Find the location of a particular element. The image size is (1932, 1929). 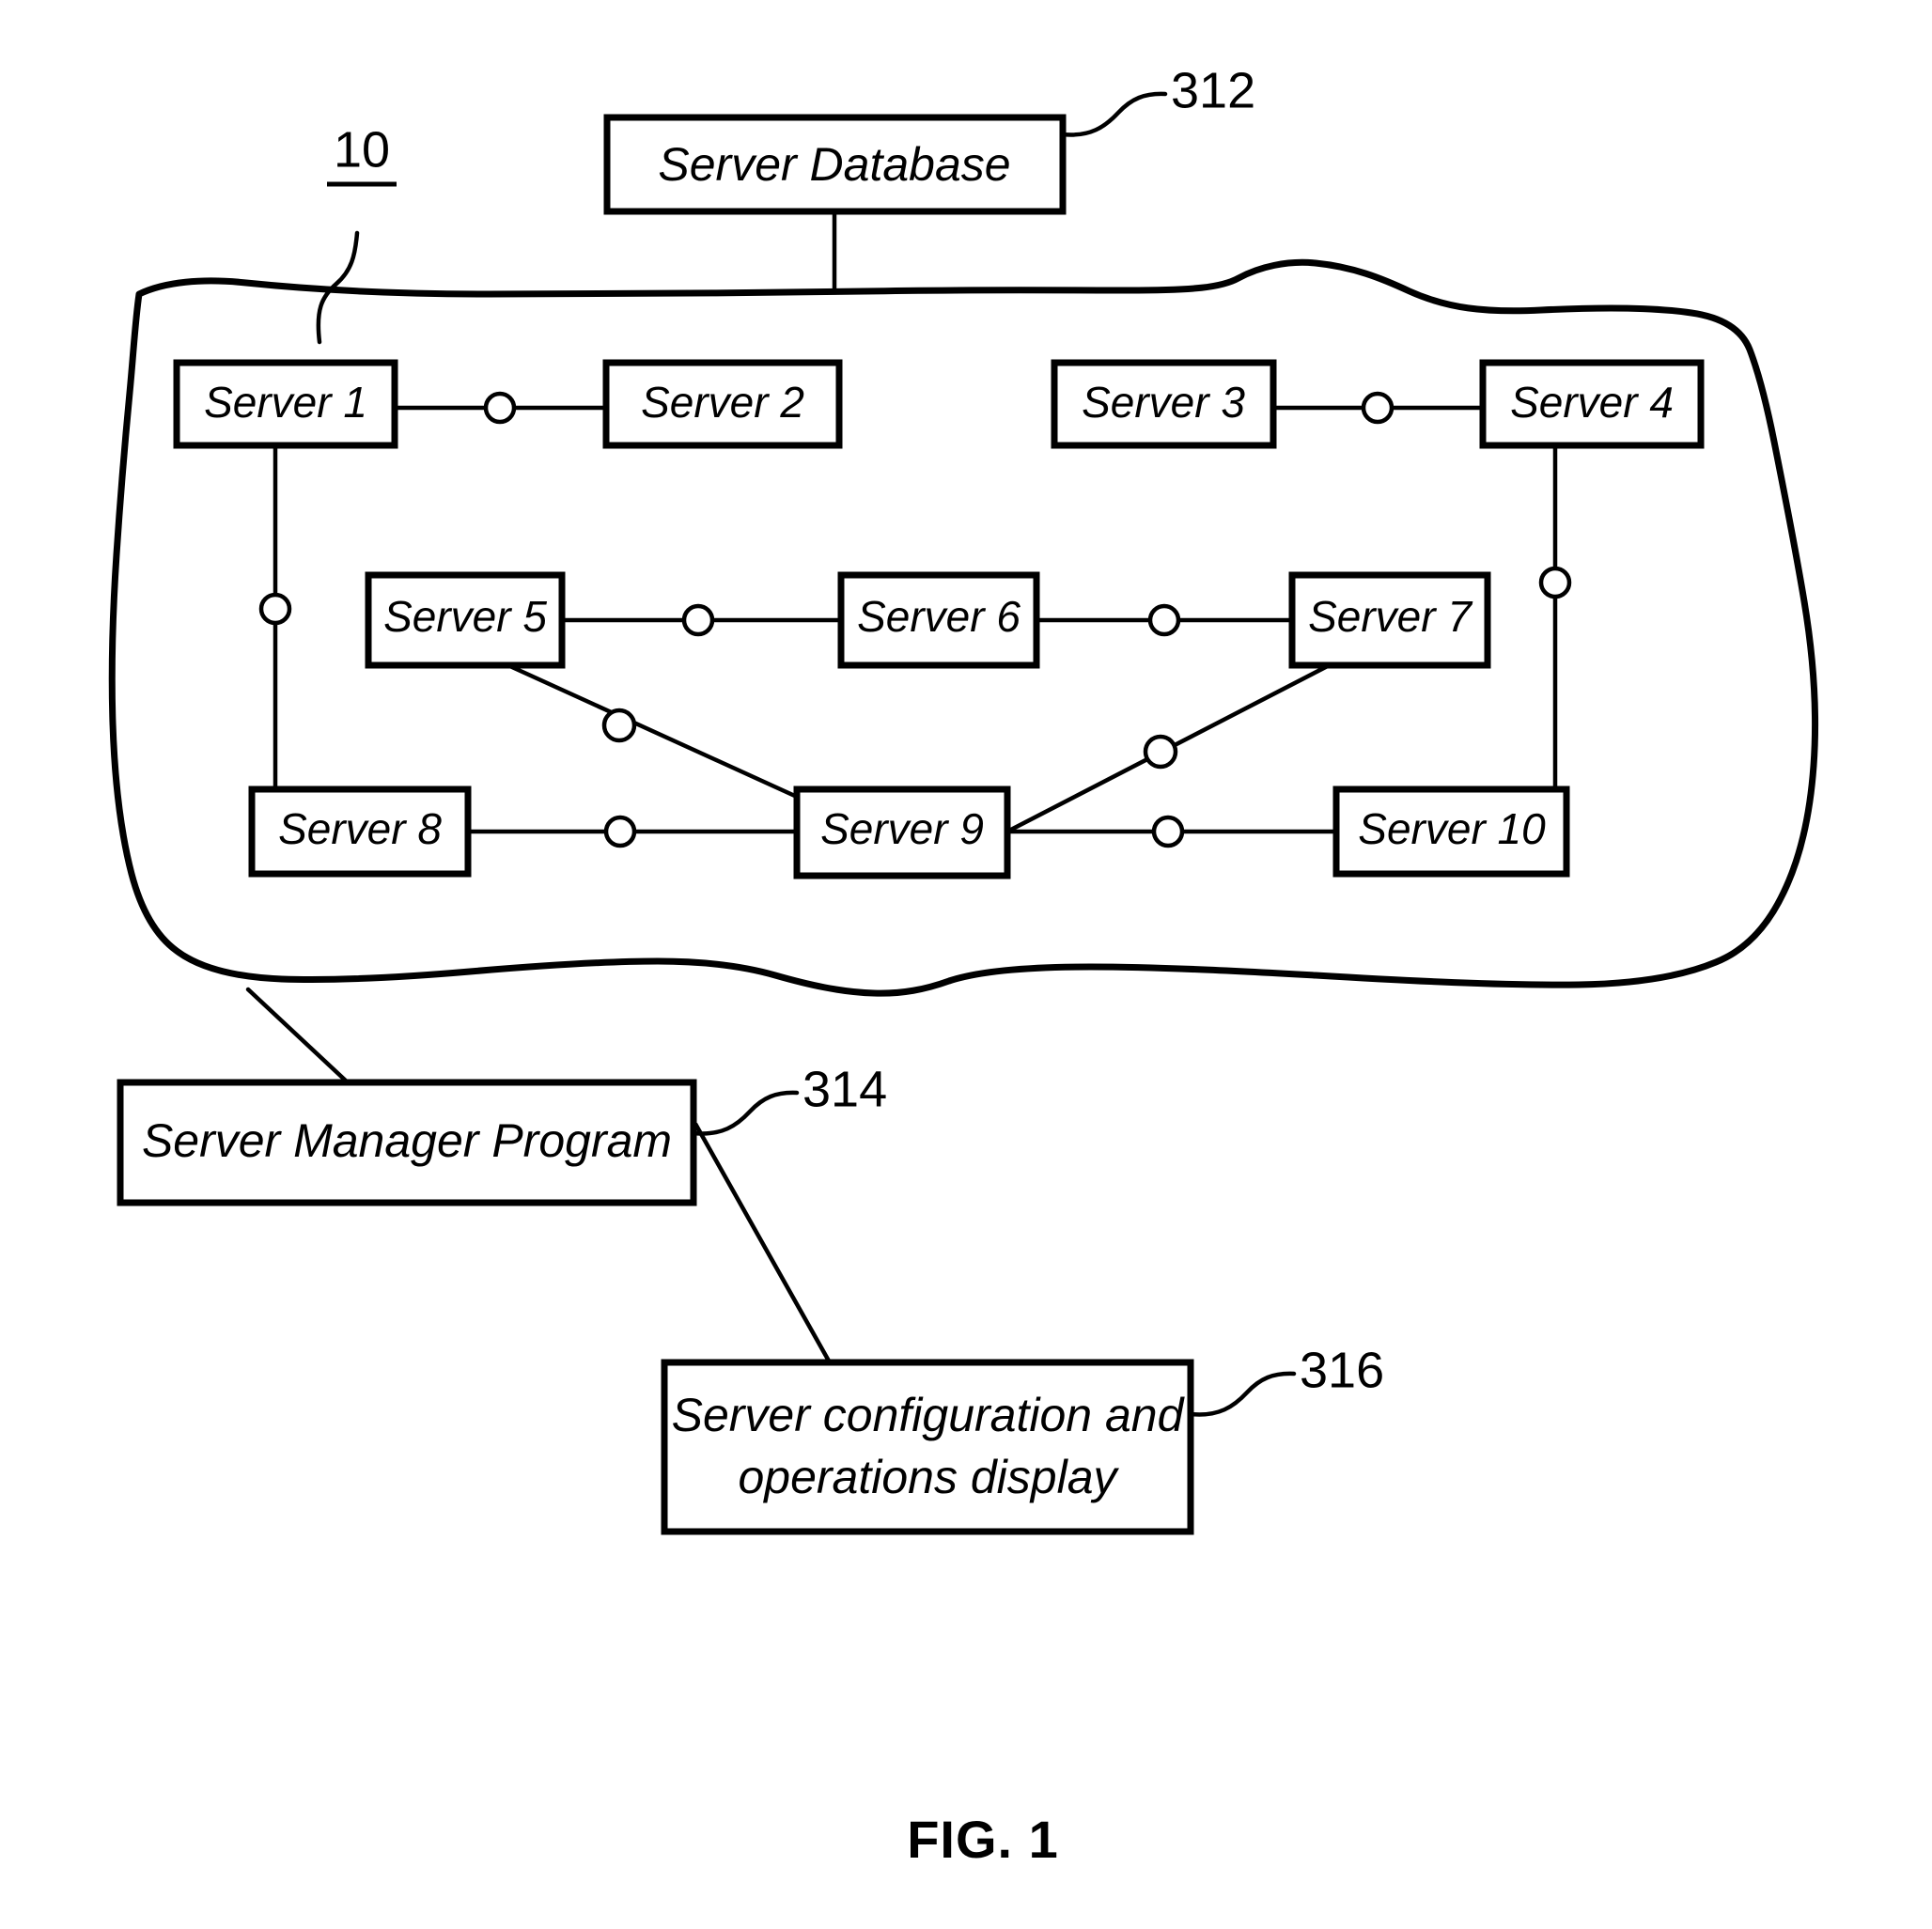

ref-numeral-316-leader is located at coordinates (1242, 1394).